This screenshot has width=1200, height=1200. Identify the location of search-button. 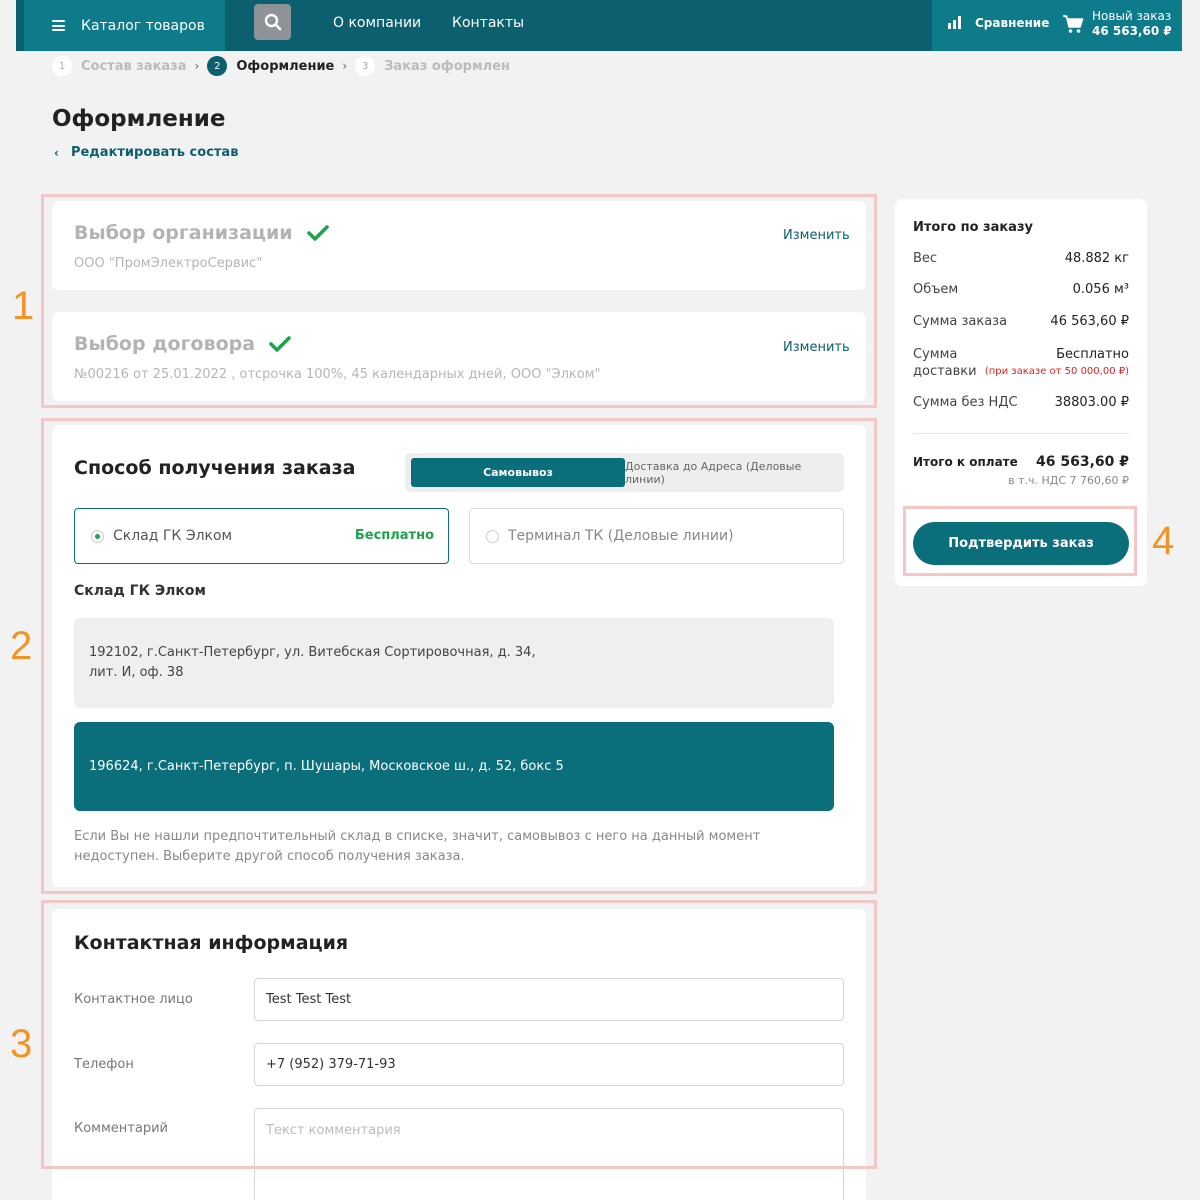
(272, 22).